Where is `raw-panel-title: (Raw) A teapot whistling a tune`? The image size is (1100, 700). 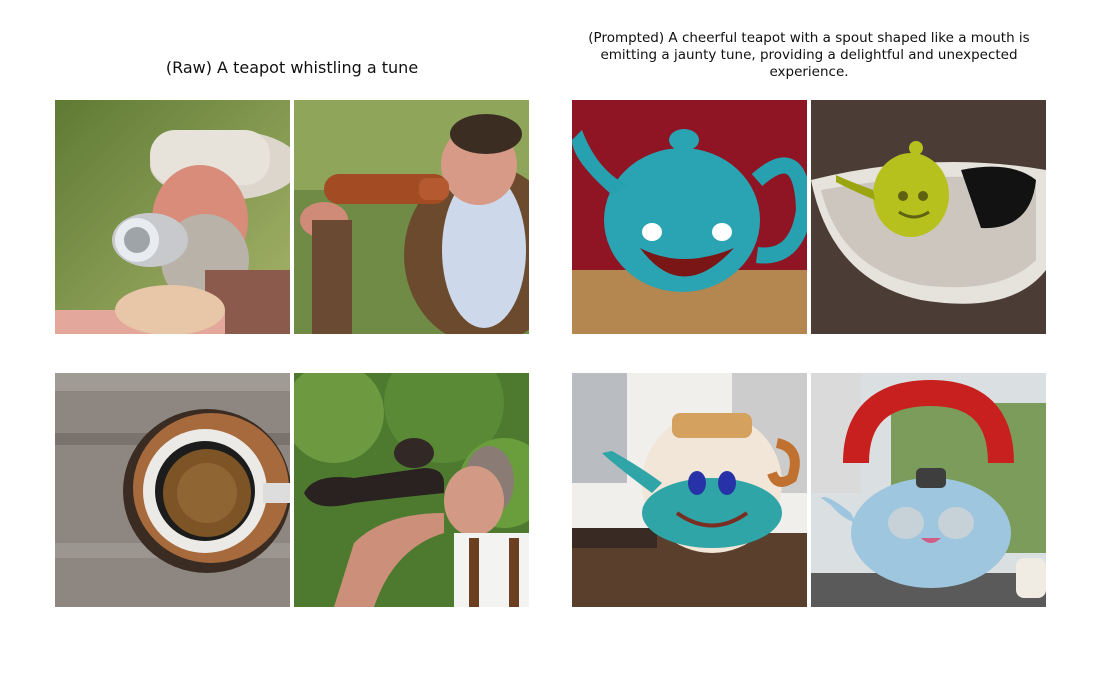 raw-panel-title: (Raw) A teapot whistling a tune is located at coordinates (292, 67).